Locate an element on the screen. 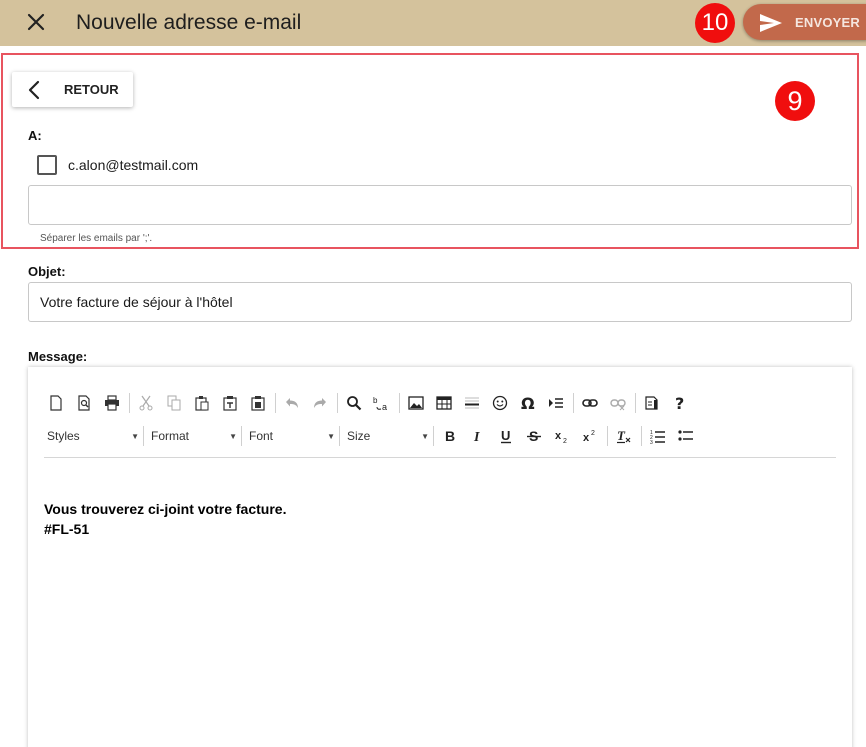 This screenshot has width=866, height=747. font-dropdown-label: Font is located at coordinates (261, 436).